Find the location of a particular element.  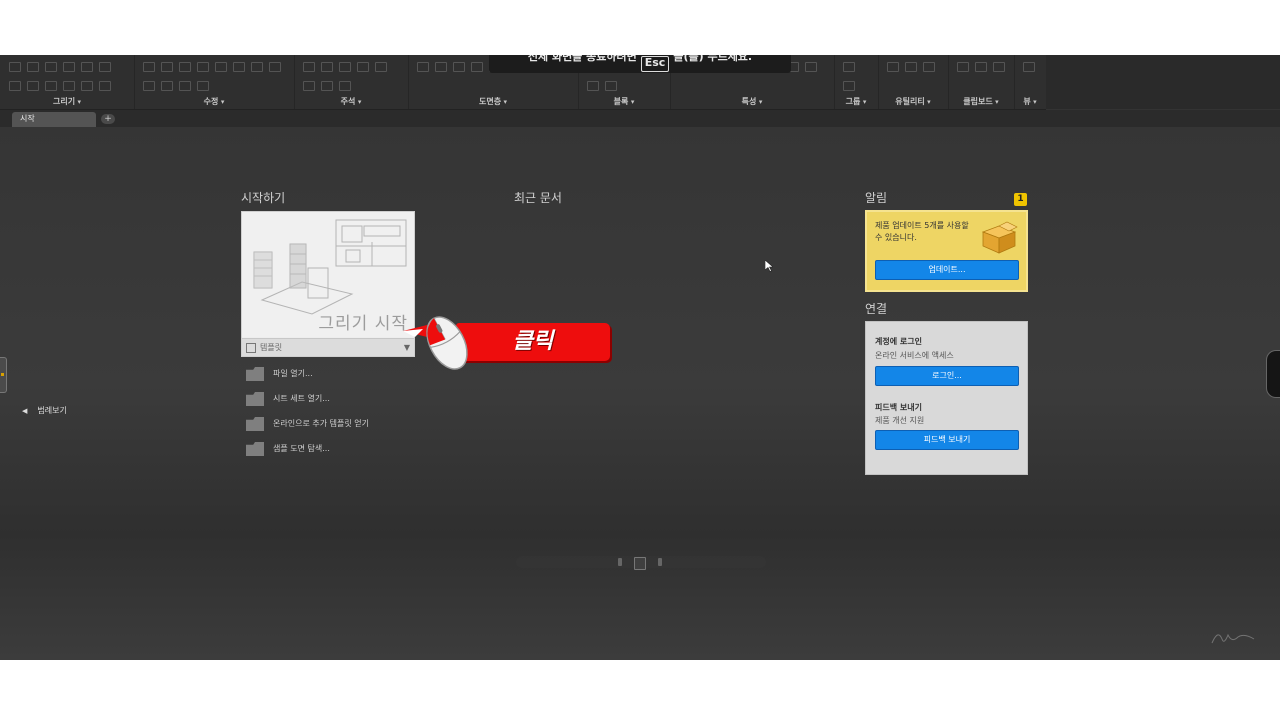

click-callout-label: 클릭 is located at coordinates (533, 341).